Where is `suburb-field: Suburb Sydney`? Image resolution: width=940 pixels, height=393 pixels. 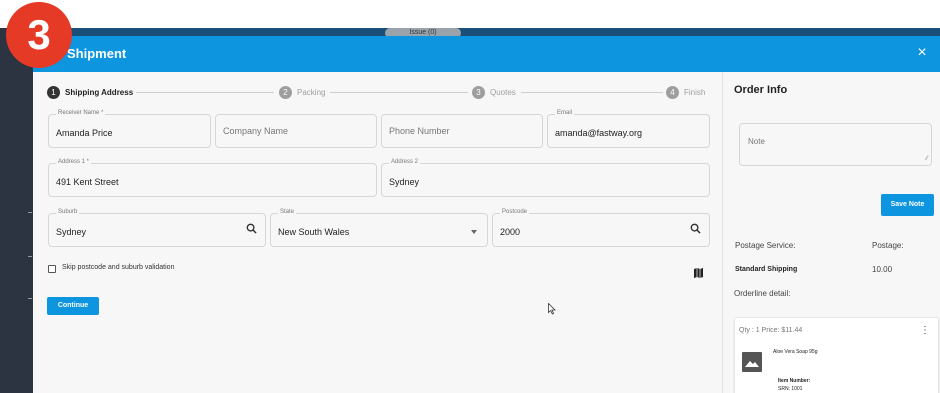 suburb-field: Suburb Sydney is located at coordinates (157, 228).